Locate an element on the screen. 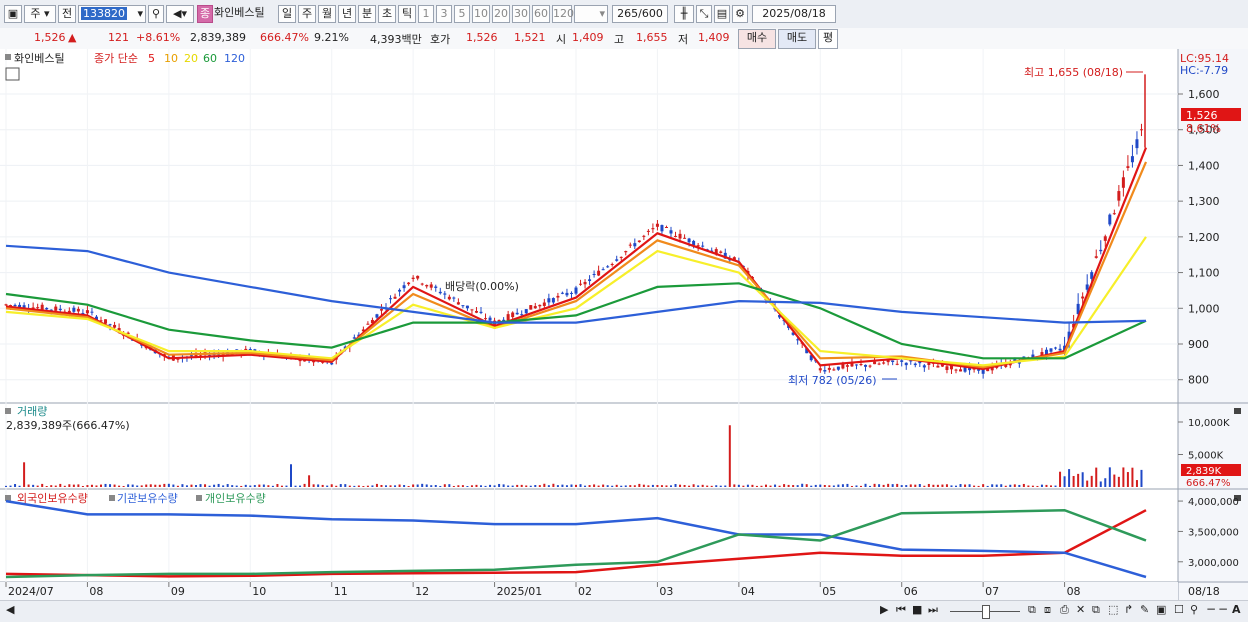 The width and height of the screenshot is (1248, 622). code-input: 133820 ▾ is located at coordinates (112, 14).